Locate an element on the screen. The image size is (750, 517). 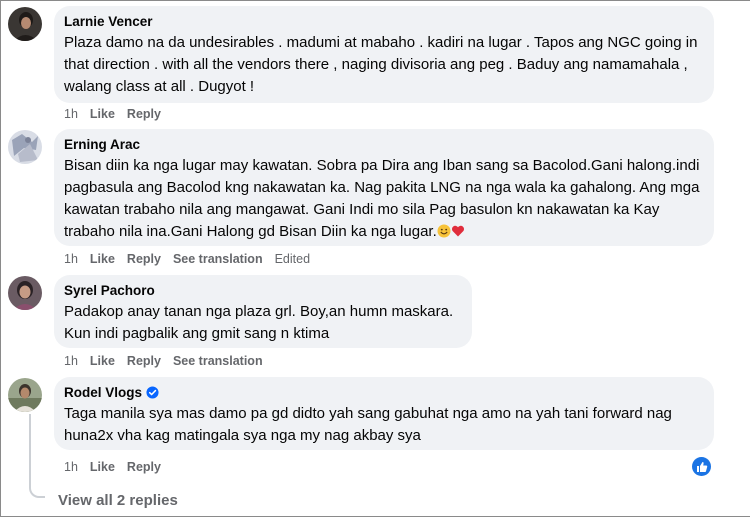
comment-author: Larnie Vencer is located at coordinates (384, 21).